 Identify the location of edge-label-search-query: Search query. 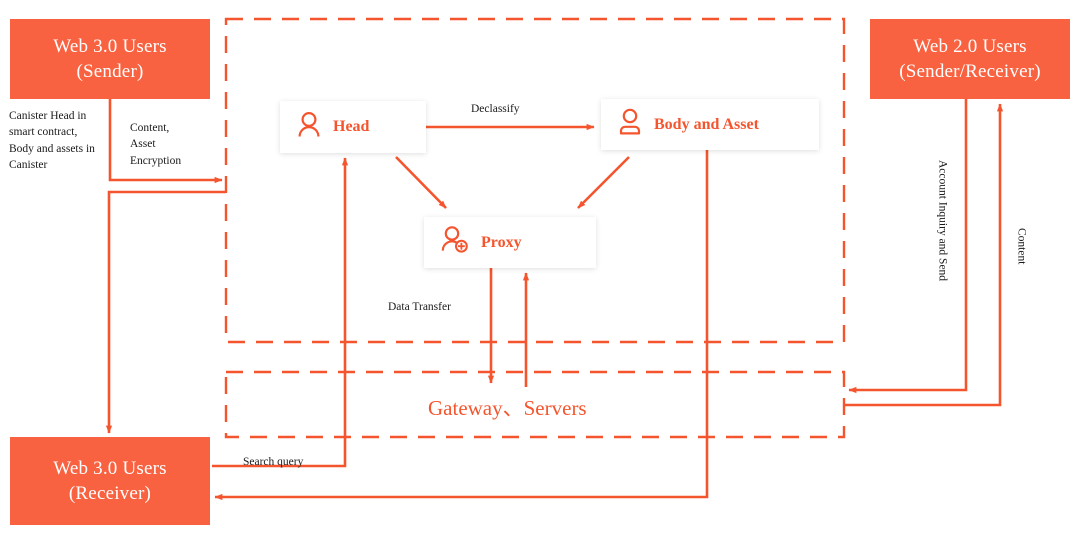
(273, 462).